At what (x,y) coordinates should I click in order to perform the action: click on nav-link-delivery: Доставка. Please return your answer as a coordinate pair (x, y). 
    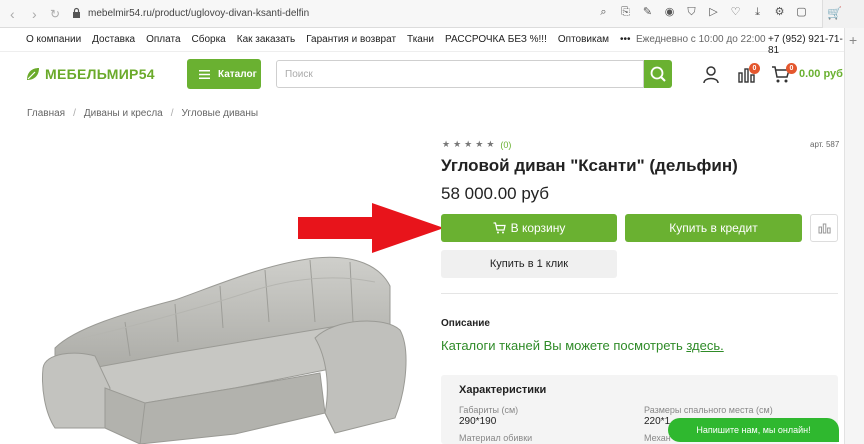
    Looking at the image, I should click on (113, 39).